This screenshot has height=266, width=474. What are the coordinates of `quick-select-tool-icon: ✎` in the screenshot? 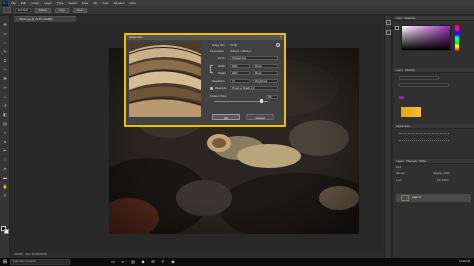 It's located at (5, 51).